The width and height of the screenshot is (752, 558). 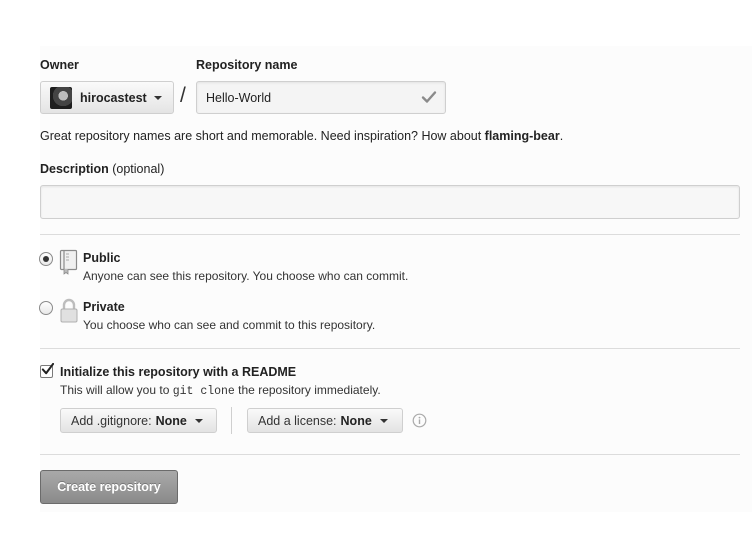 What do you see at coordinates (111, 420) in the screenshot?
I see `gitignore-label: Add .gitignore:` at bounding box center [111, 420].